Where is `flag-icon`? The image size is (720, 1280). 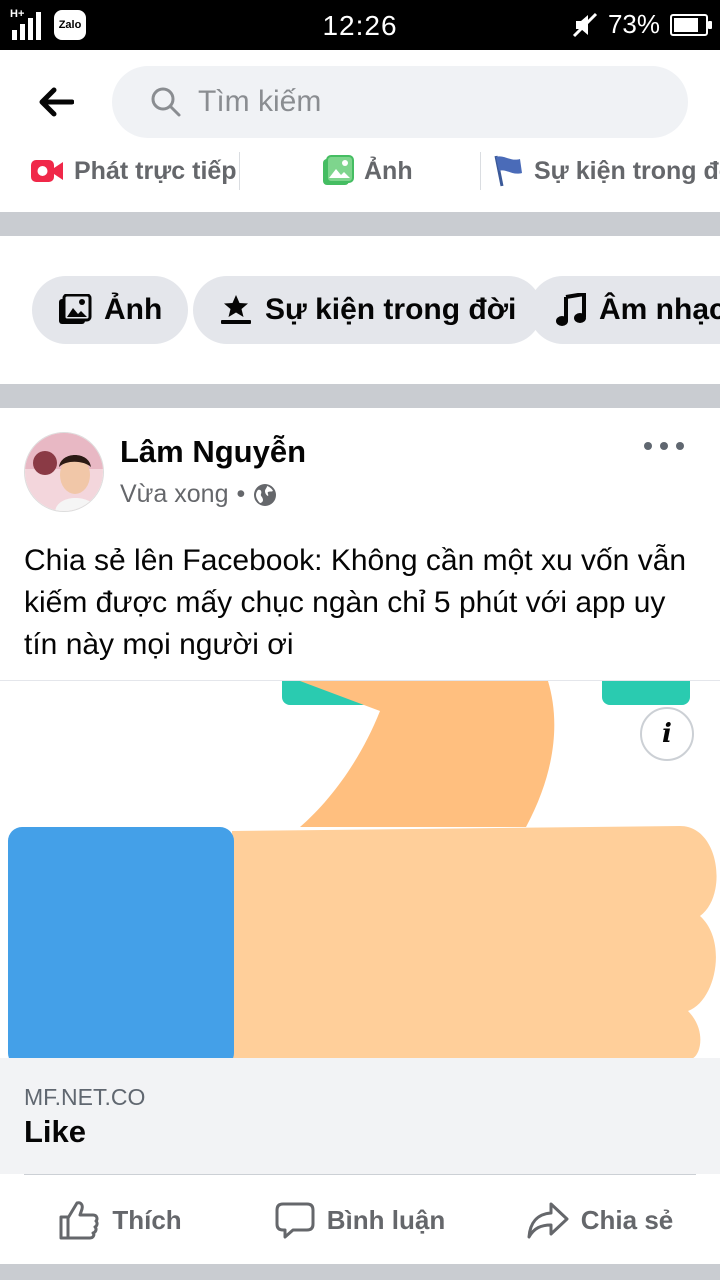 flag-icon is located at coordinates (508, 171).